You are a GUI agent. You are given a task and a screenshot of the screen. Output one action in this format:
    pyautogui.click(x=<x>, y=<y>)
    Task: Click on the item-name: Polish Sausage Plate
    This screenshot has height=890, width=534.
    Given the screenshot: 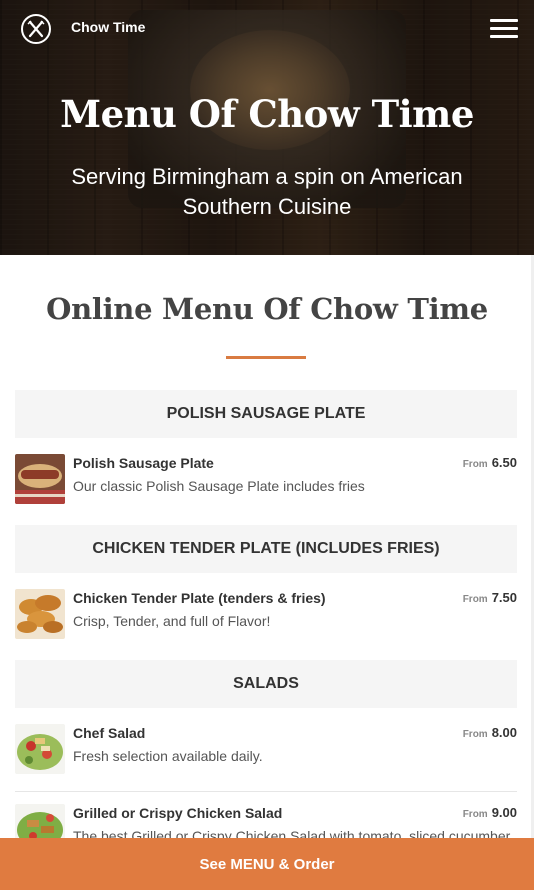 What is the action you would take?
    pyautogui.click(x=143, y=463)
    